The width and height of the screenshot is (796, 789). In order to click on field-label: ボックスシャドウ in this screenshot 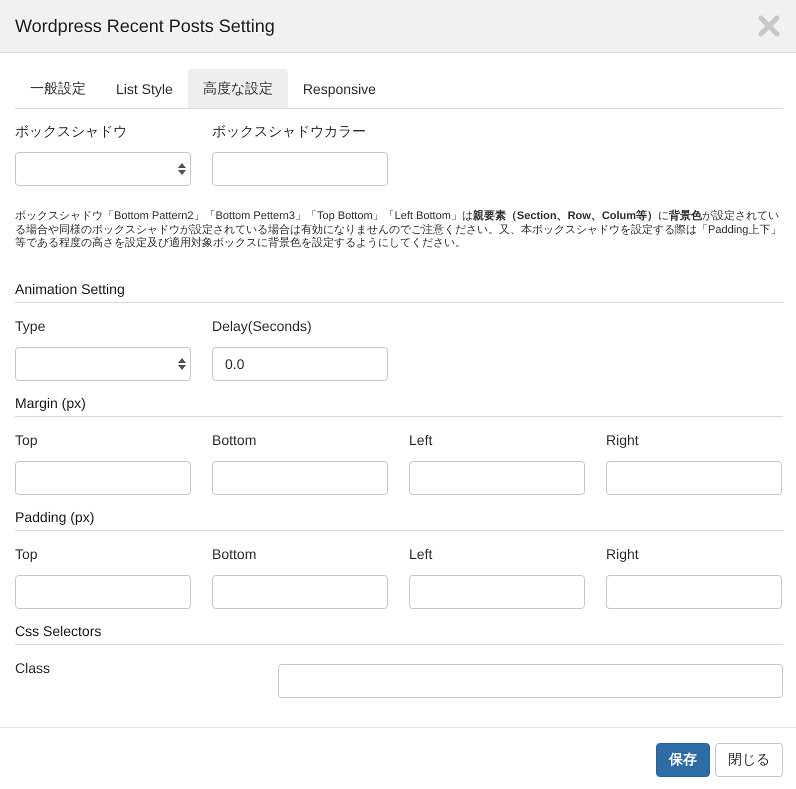, I will do `click(71, 131)`.